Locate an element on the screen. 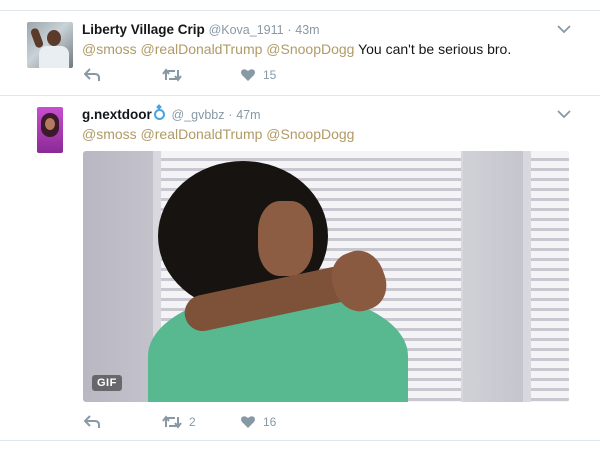  action-bar: 2 16 is located at coordinates (234, 423).